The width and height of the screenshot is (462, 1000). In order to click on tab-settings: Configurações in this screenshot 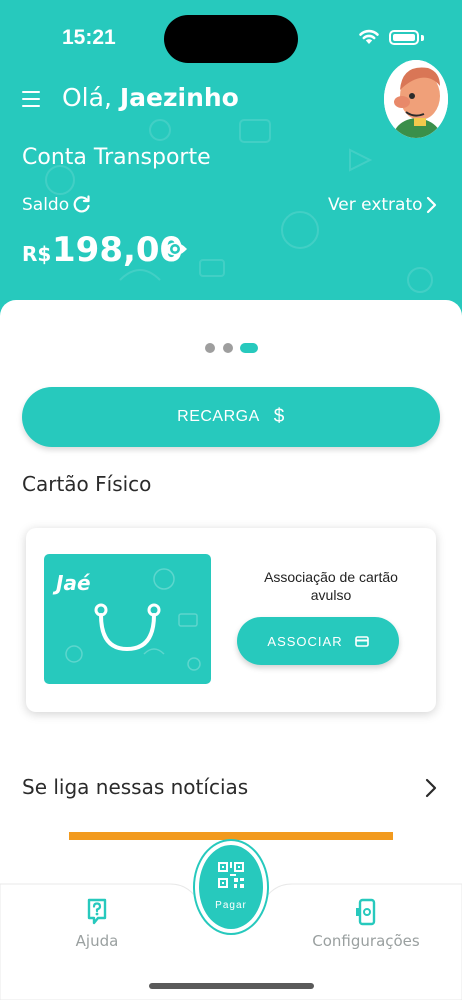, I will do `click(366, 924)`.